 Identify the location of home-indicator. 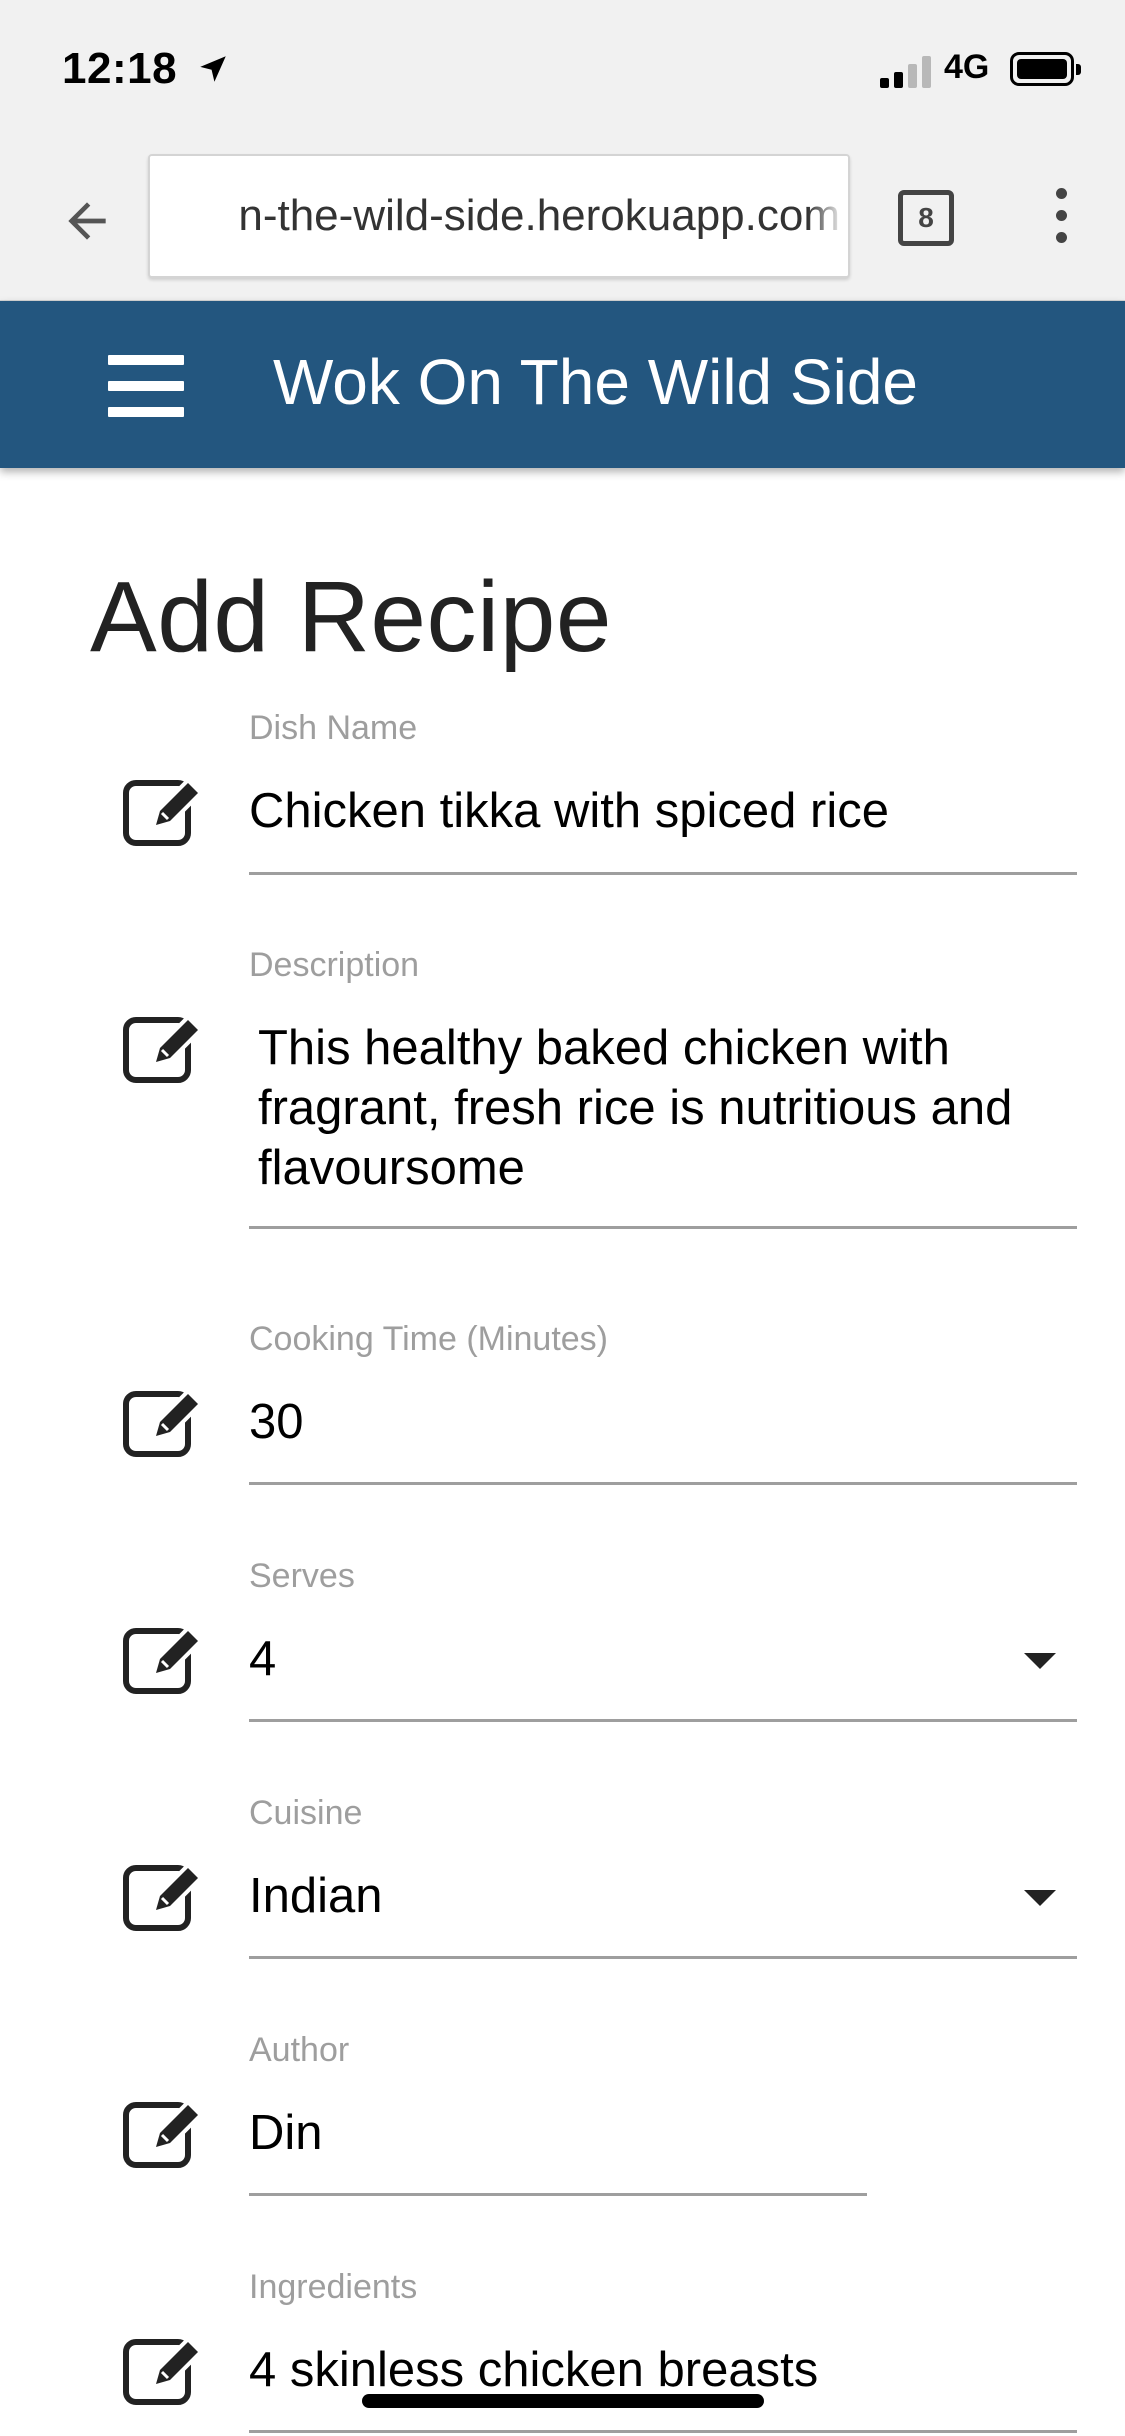
(563, 2401).